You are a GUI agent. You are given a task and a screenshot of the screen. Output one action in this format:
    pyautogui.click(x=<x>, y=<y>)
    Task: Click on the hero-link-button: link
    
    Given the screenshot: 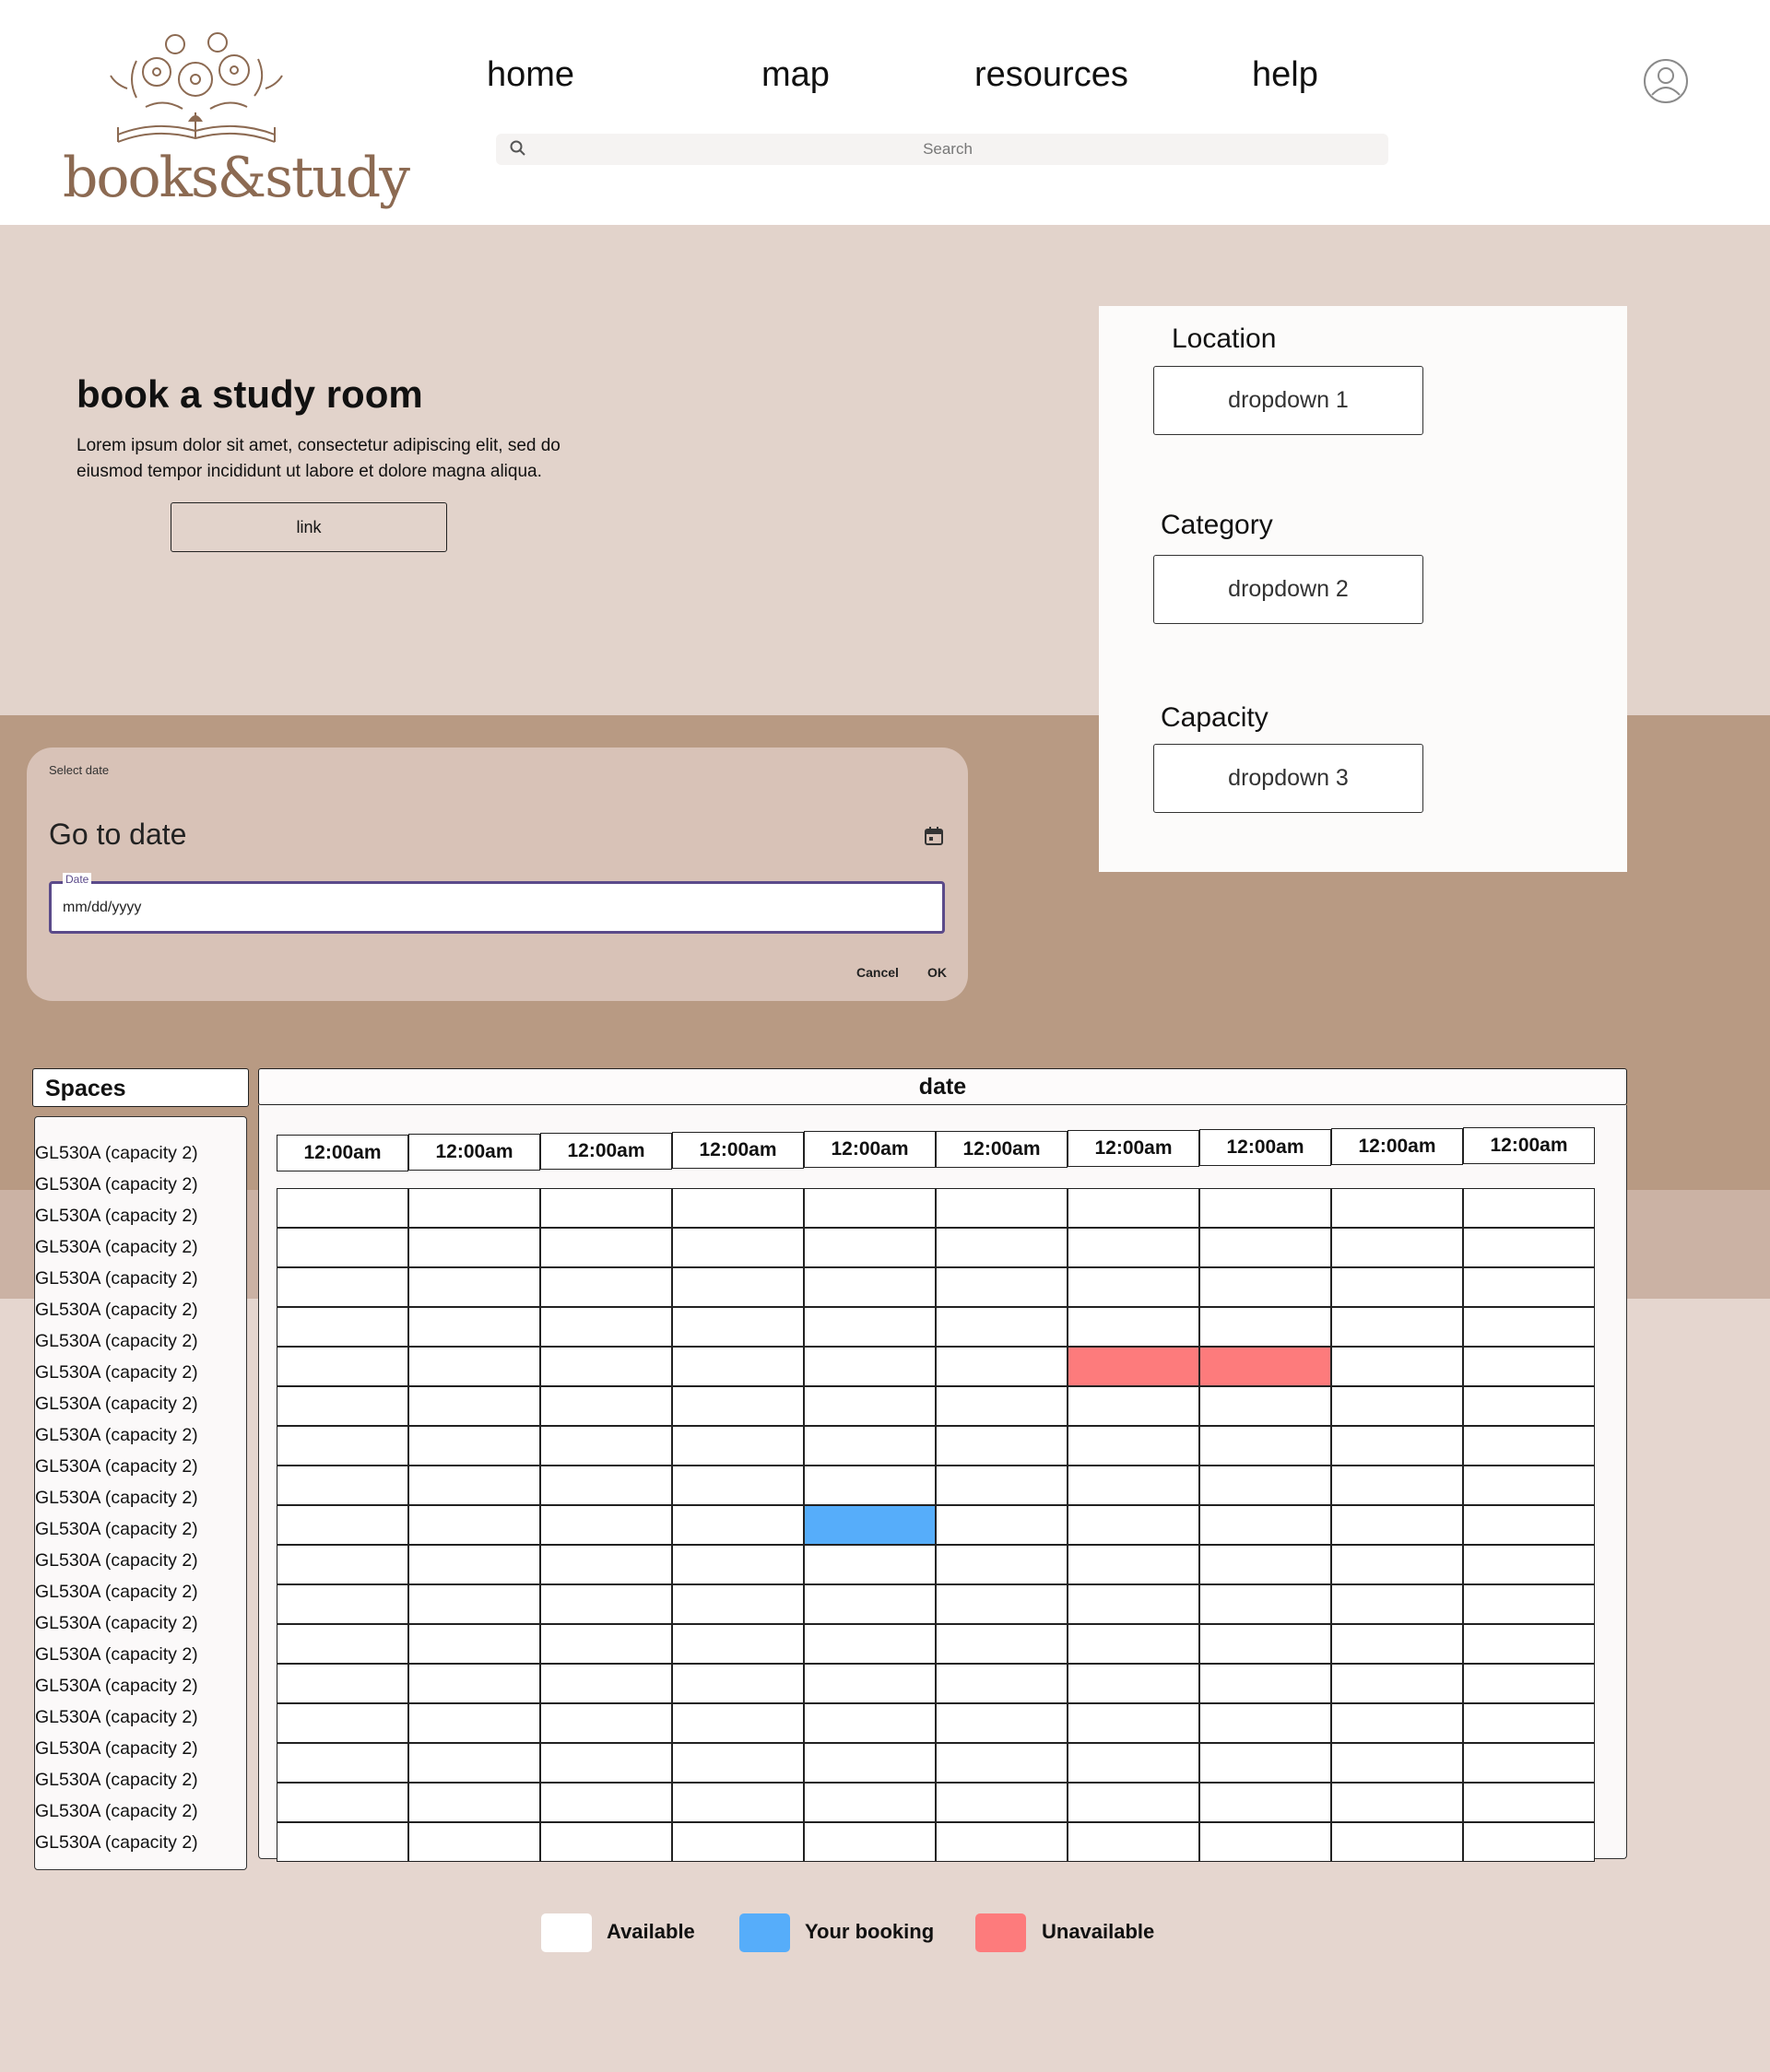 What is the action you would take?
    pyautogui.click(x=309, y=527)
    